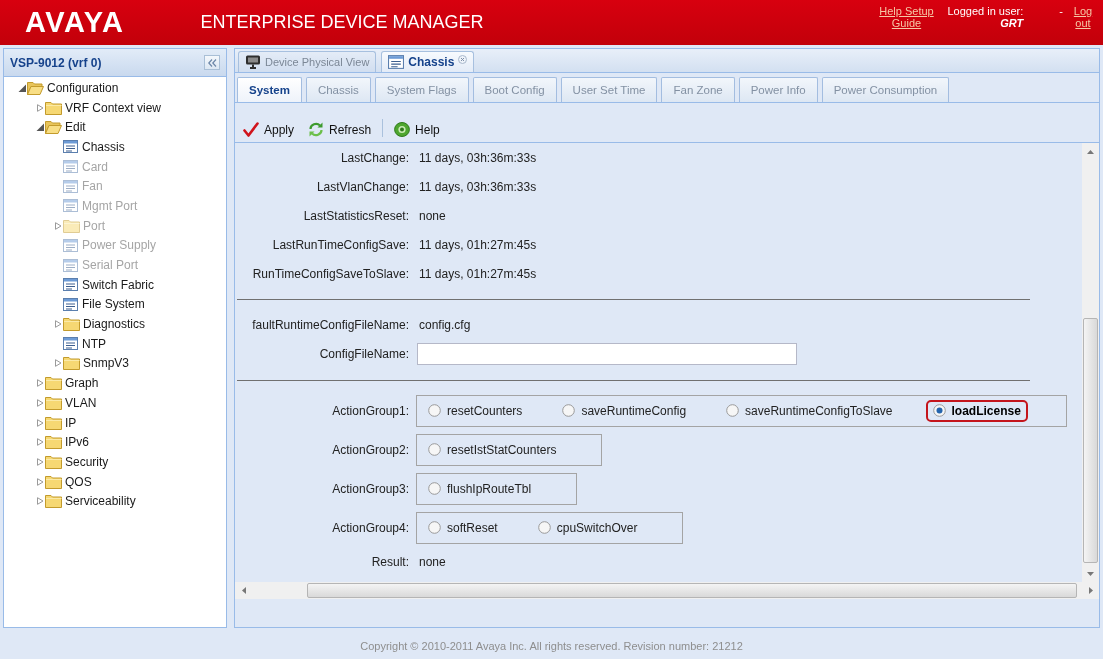  I want to click on field-label: RunTimeConfigSaveToSlave:, so click(330, 273).